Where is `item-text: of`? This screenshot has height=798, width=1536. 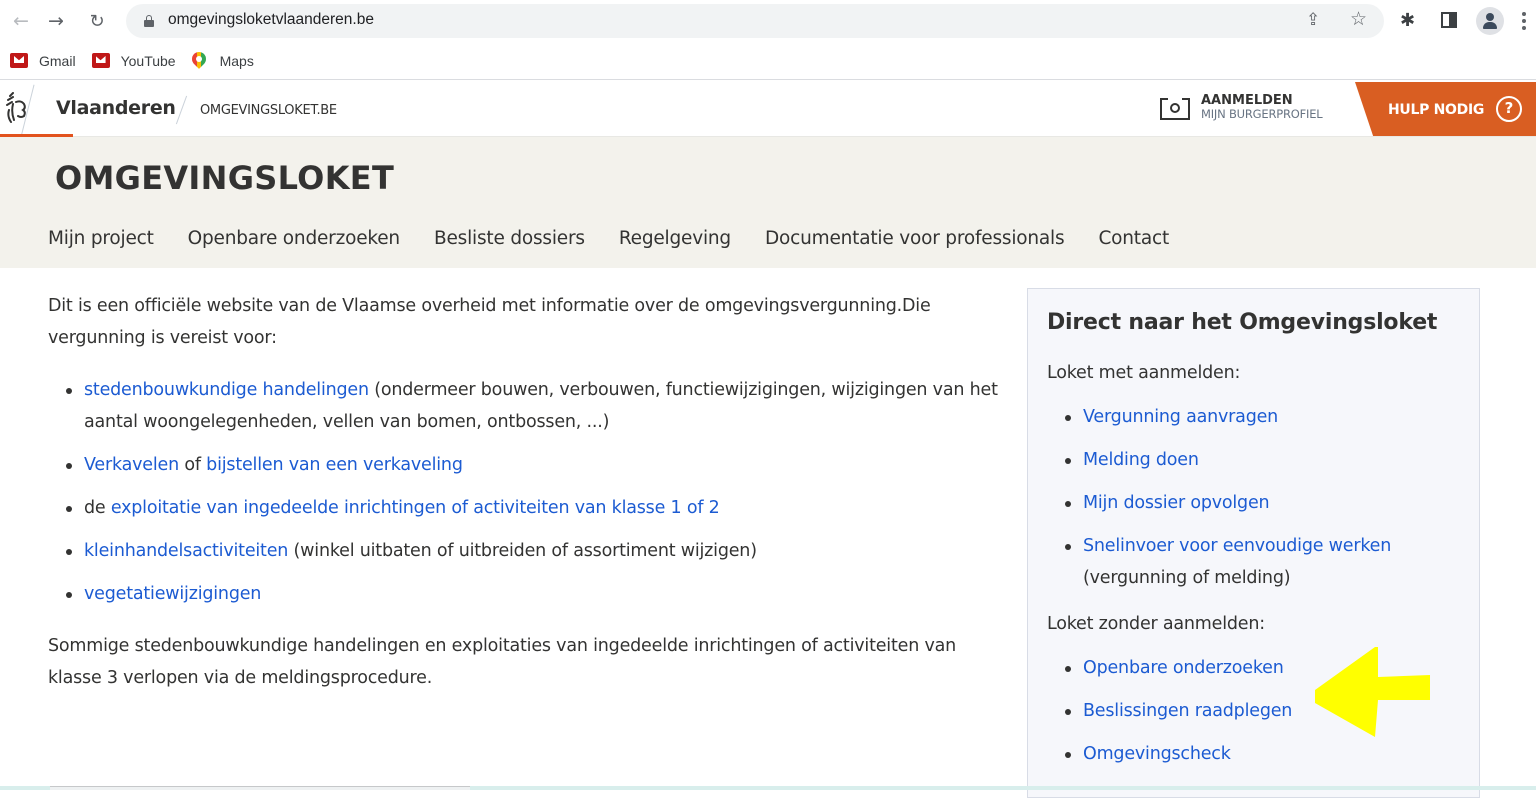
item-text: of is located at coordinates (192, 465).